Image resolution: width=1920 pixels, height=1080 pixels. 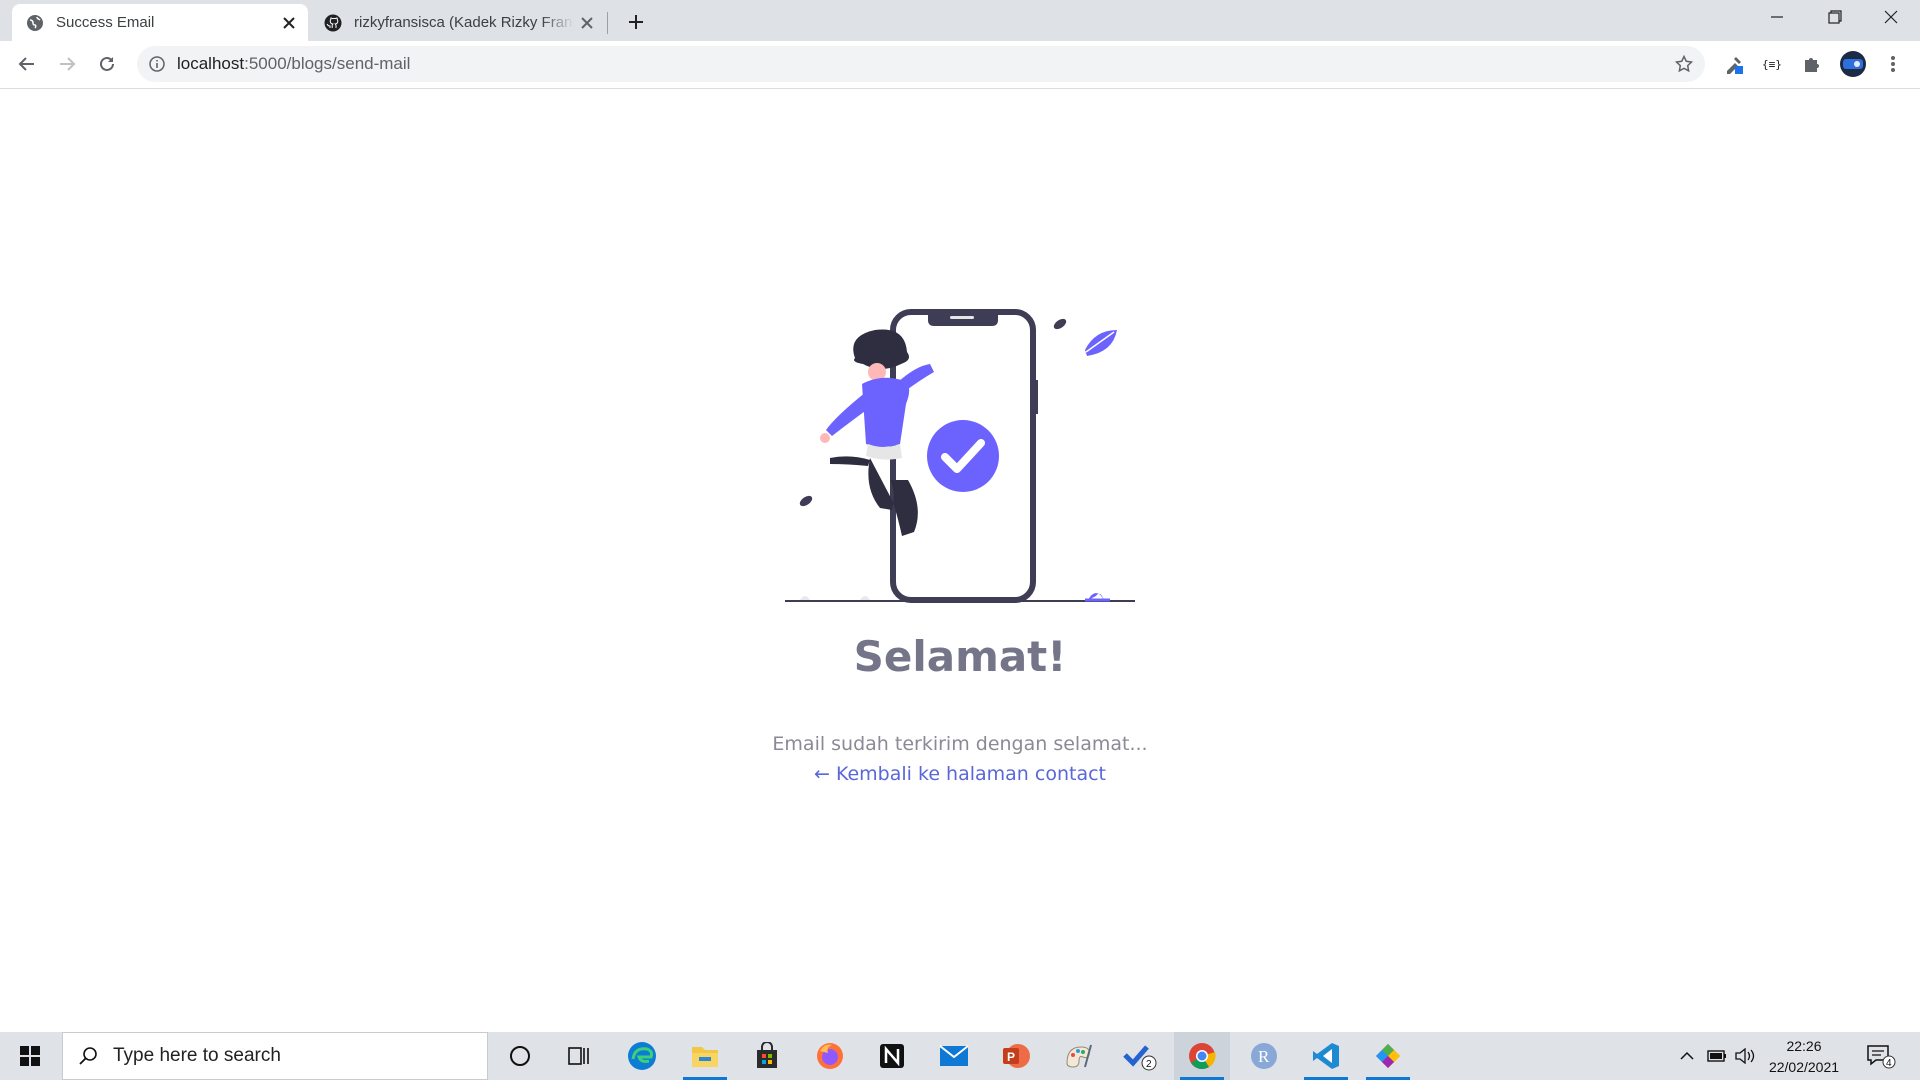 What do you see at coordinates (333, 23) in the screenshot?
I see `github-icon` at bounding box center [333, 23].